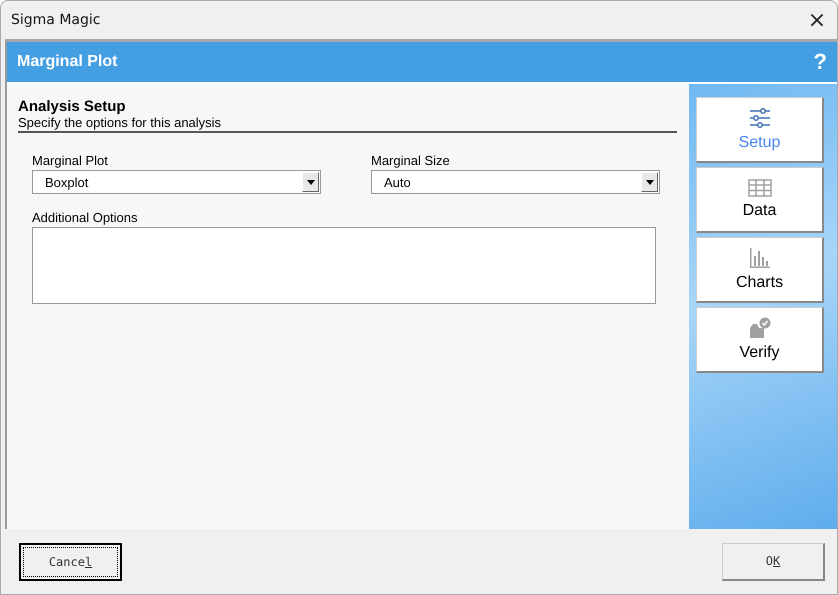 The height and width of the screenshot is (595, 838). Describe the element at coordinates (344, 265) in the screenshot. I see `options-text-area` at that location.